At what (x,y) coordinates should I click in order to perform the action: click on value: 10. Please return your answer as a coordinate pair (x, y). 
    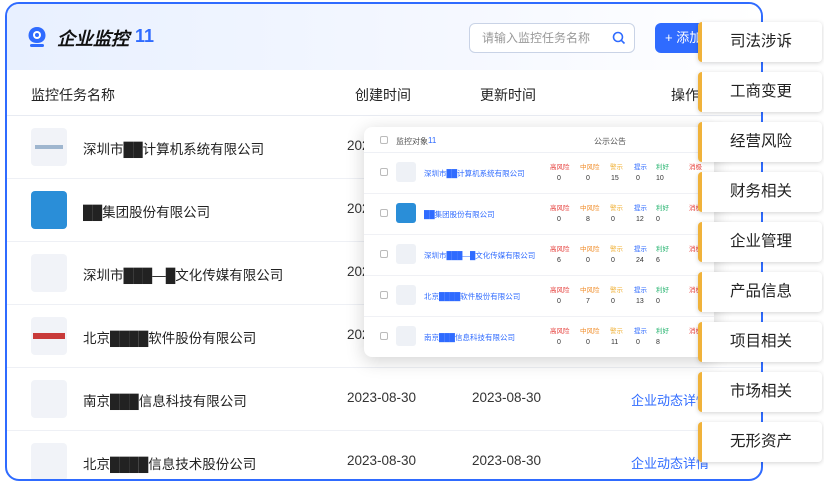
    Looking at the image, I should click on (660, 178).